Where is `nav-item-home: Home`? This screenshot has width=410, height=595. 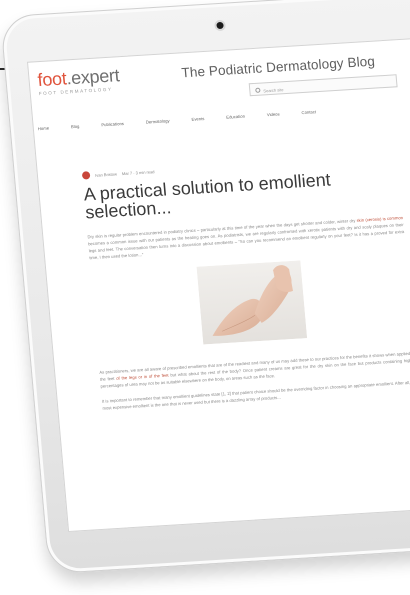 nav-item-home: Home is located at coordinates (44, 132).